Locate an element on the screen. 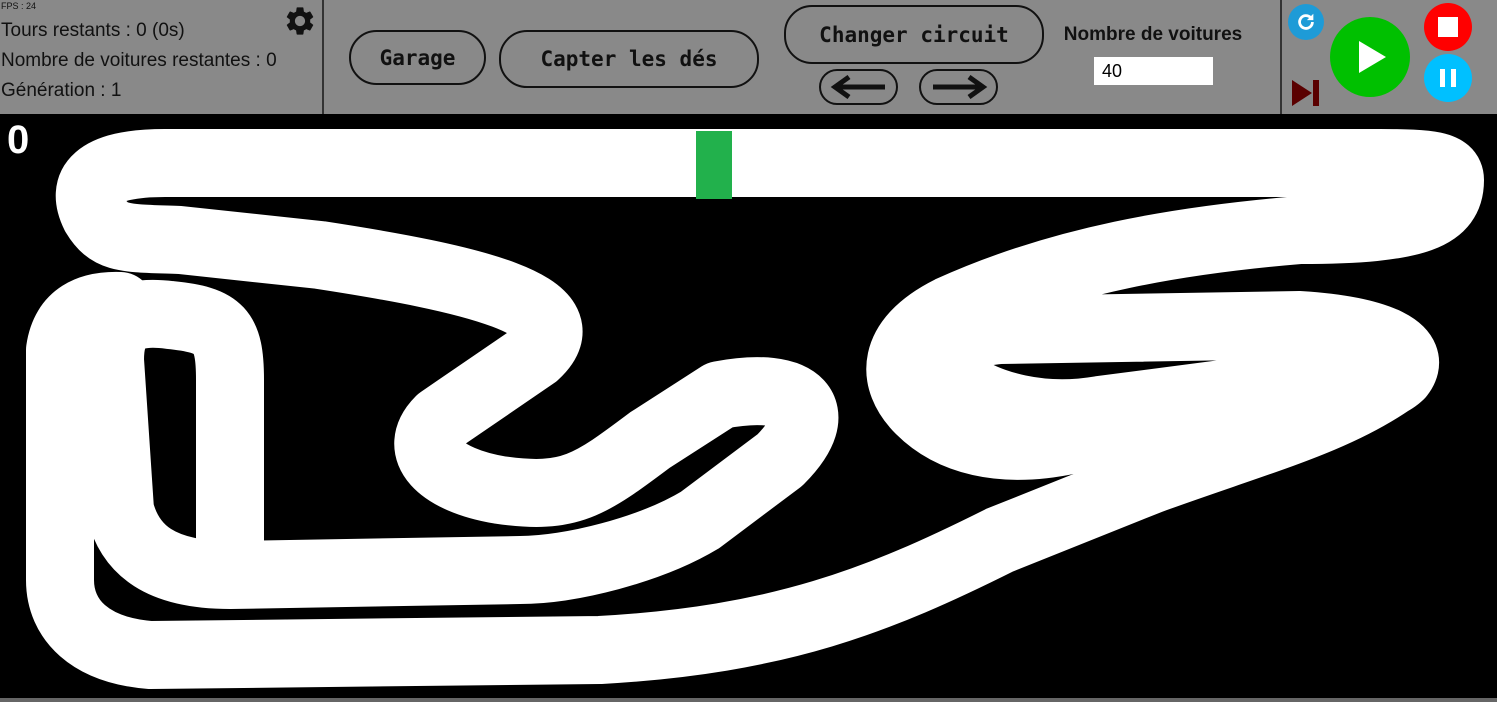 The image size is (1497, 702). reset-button is located at coordinates (1306, 22).